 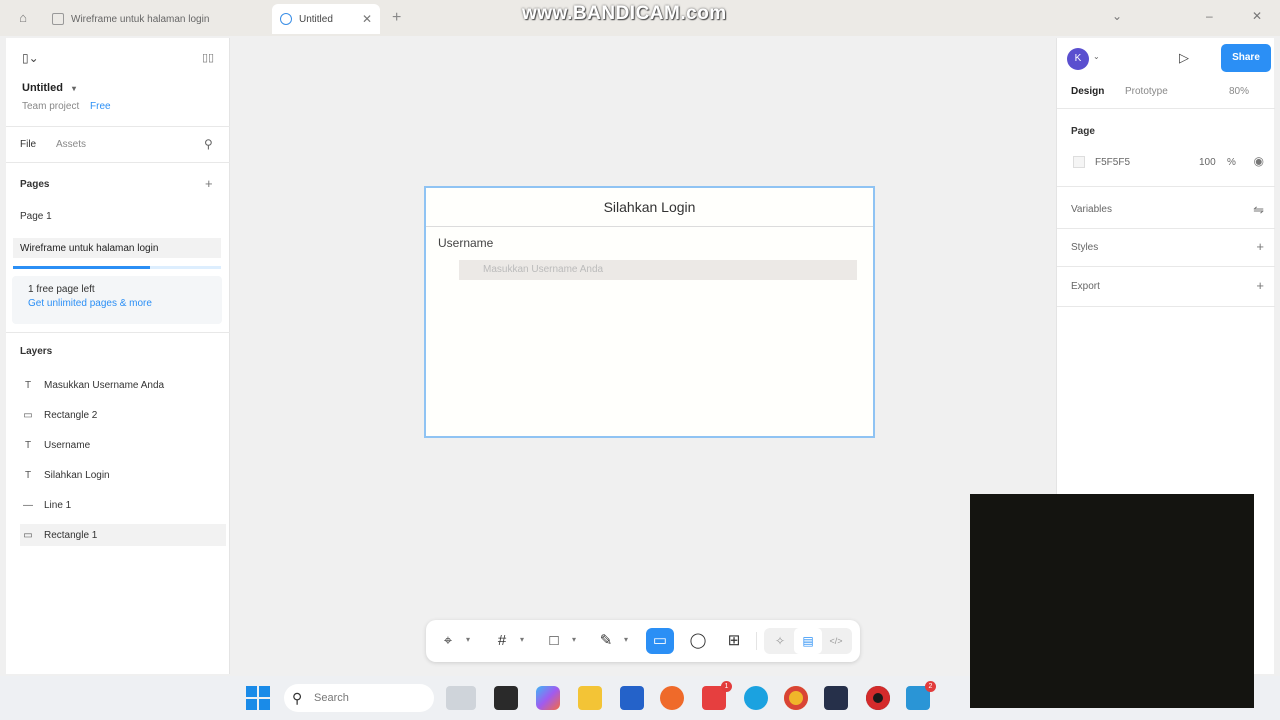 What do you see at coordinates (28, 505) in the screenshot?
I see `line-layer-icon: —` at bounding box center [28, 505].